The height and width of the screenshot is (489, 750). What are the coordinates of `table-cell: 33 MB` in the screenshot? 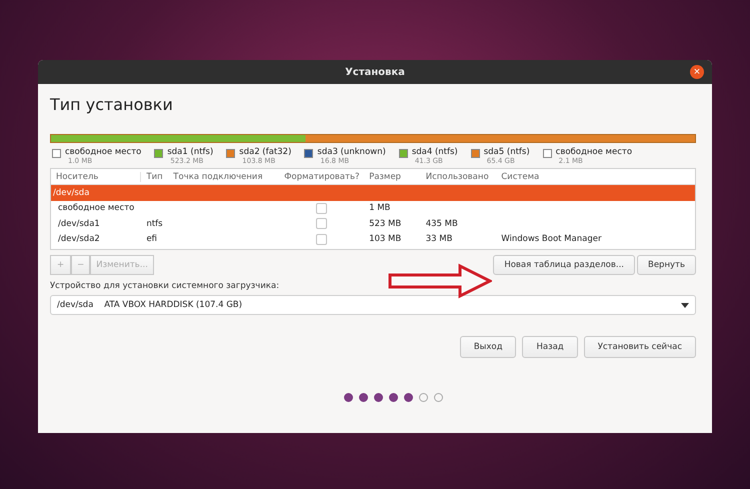 It's located at (439, 239).